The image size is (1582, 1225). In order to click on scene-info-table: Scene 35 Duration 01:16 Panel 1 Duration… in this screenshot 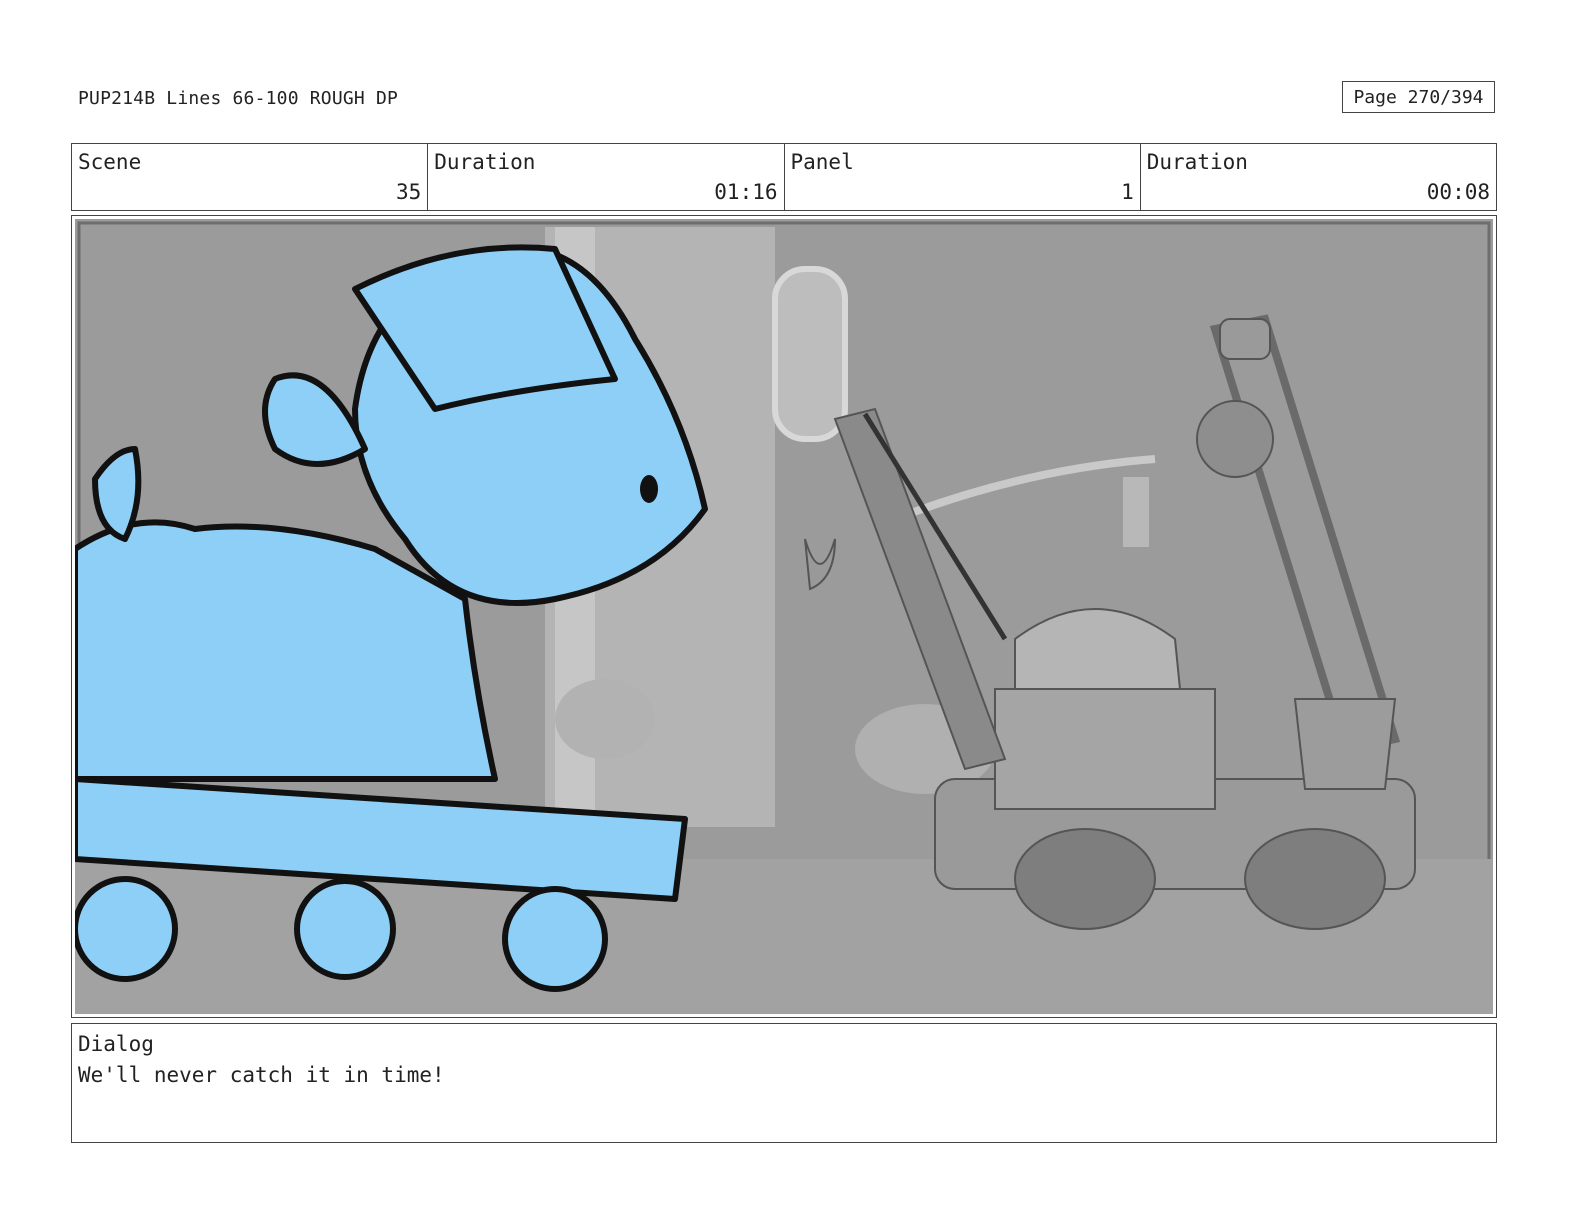, I will do `click(784, 177)`.